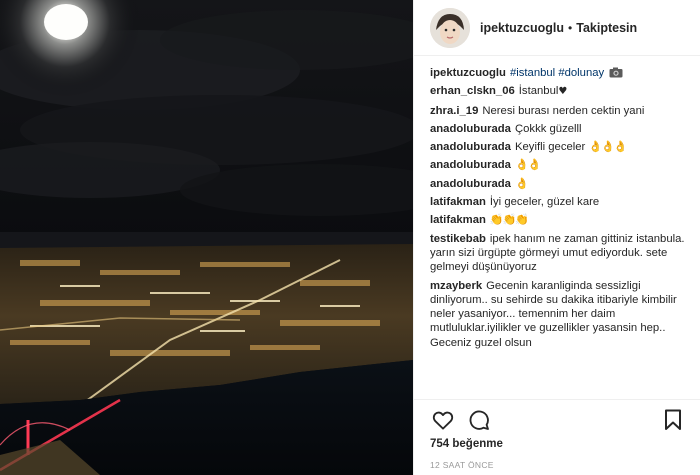 The width and height of the screenshot is (700, 475). Describe the element at coordinates (616, 72) in the screenshot. I see `camera-icon` at that location.